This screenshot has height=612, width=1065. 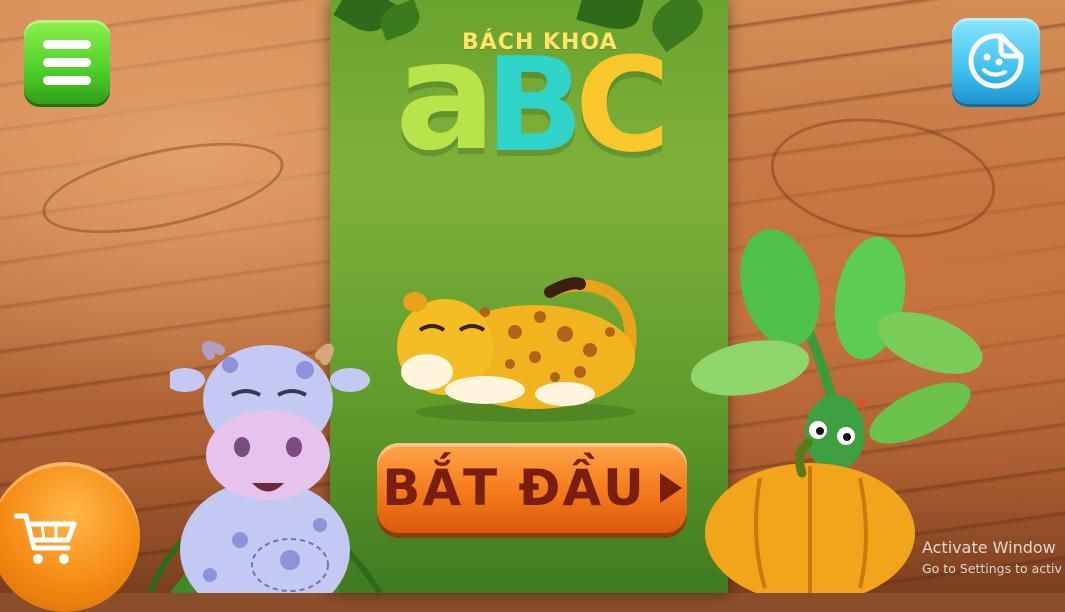 I want to click on logo-letter-b: B, so click(x=535, y=105).